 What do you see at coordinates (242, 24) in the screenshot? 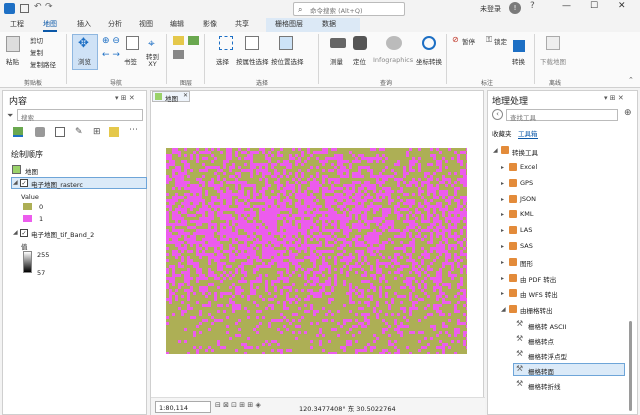
I see `tab-share: 共享` at bounding box center [242, 24].